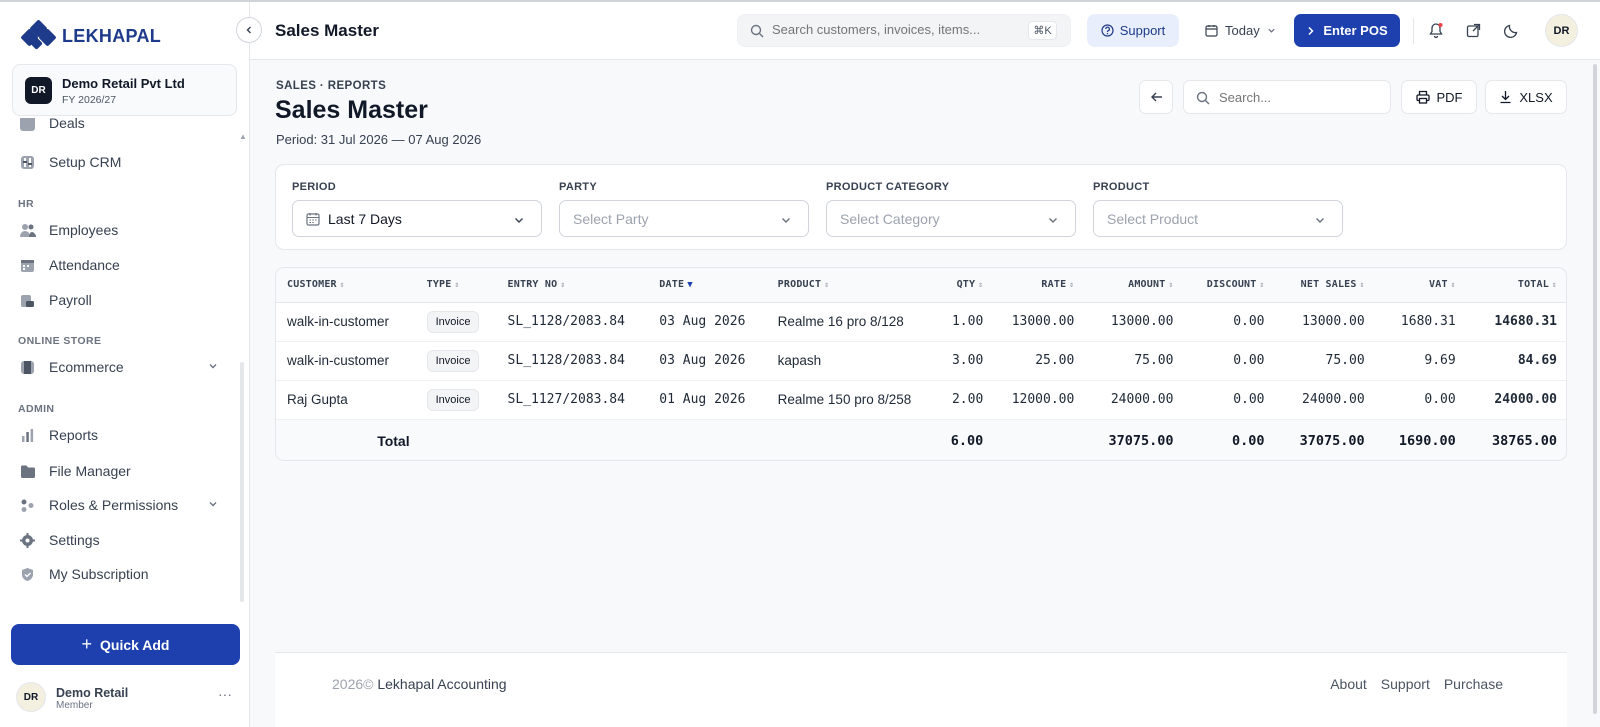  What do you see at coordinates (1436, 30) in the screenshot?
I see `bell-icon` at bounding box center [1436, 30].